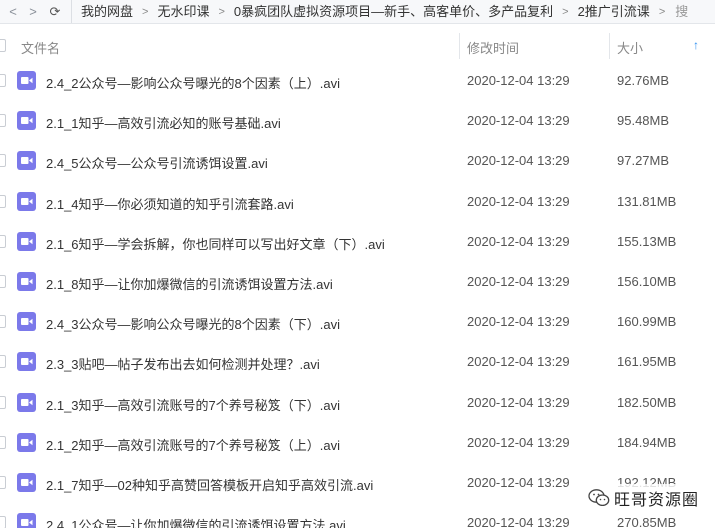  Describe the element at coordinates (193, 444) in the screenshot. I see `file-name: 2.1_2知乎—高效引流账号的7个养号秘笈（上）.avi` at that location.